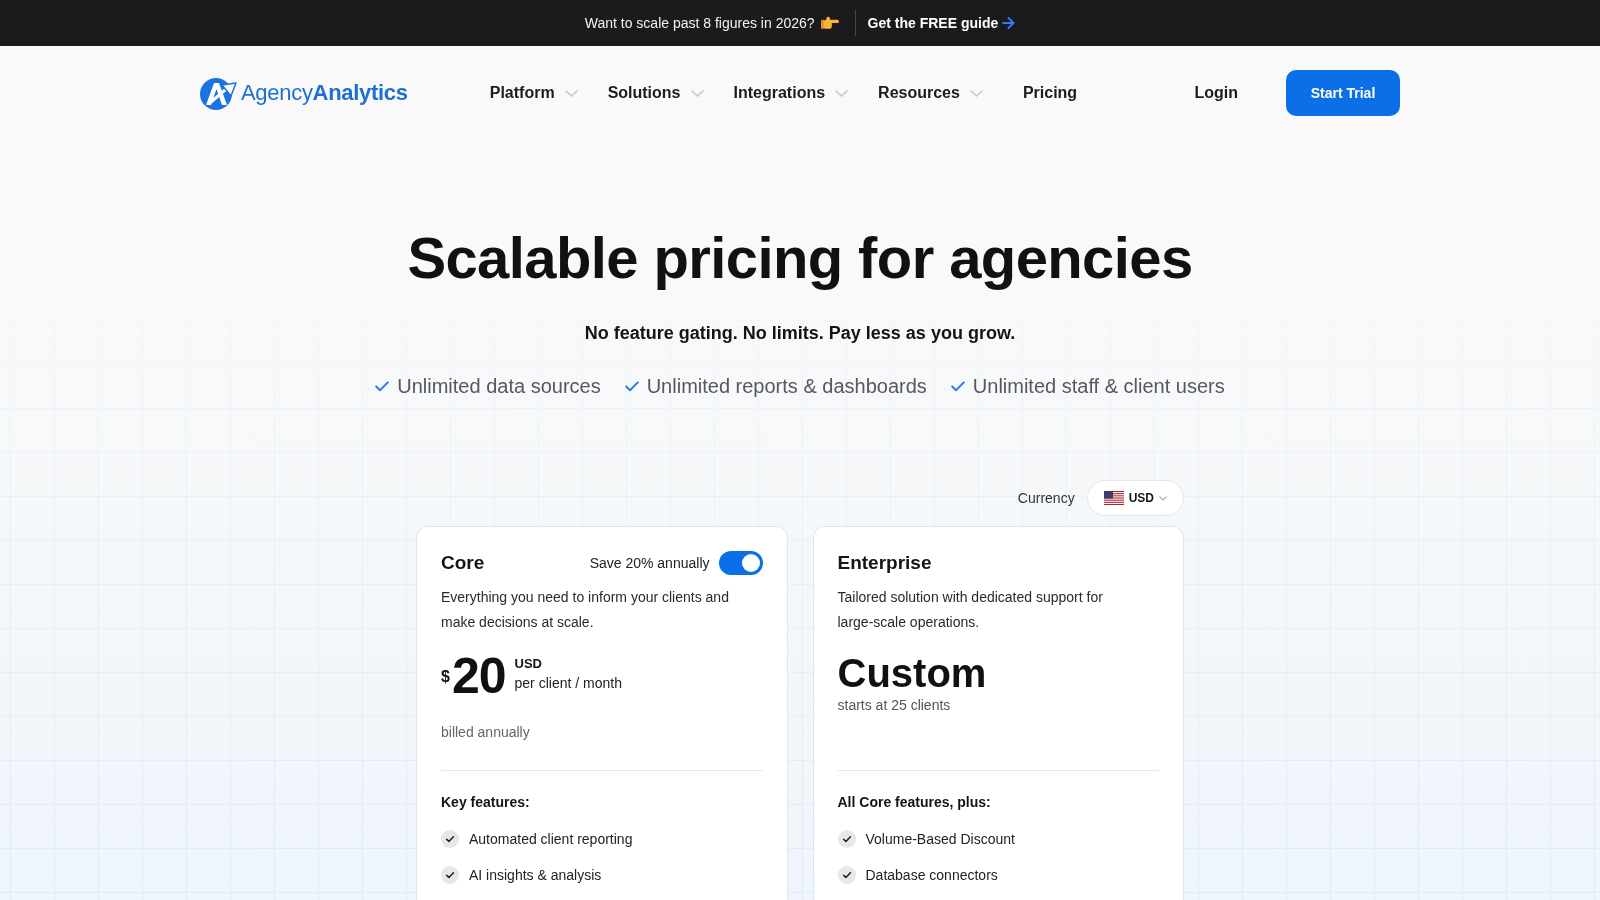  What do you see at coordinates (585, 610) in the screenshot?
I see `plan-description: Everything you need to inform your clients and make decisions at scale.` at bounding box center [585, 610].